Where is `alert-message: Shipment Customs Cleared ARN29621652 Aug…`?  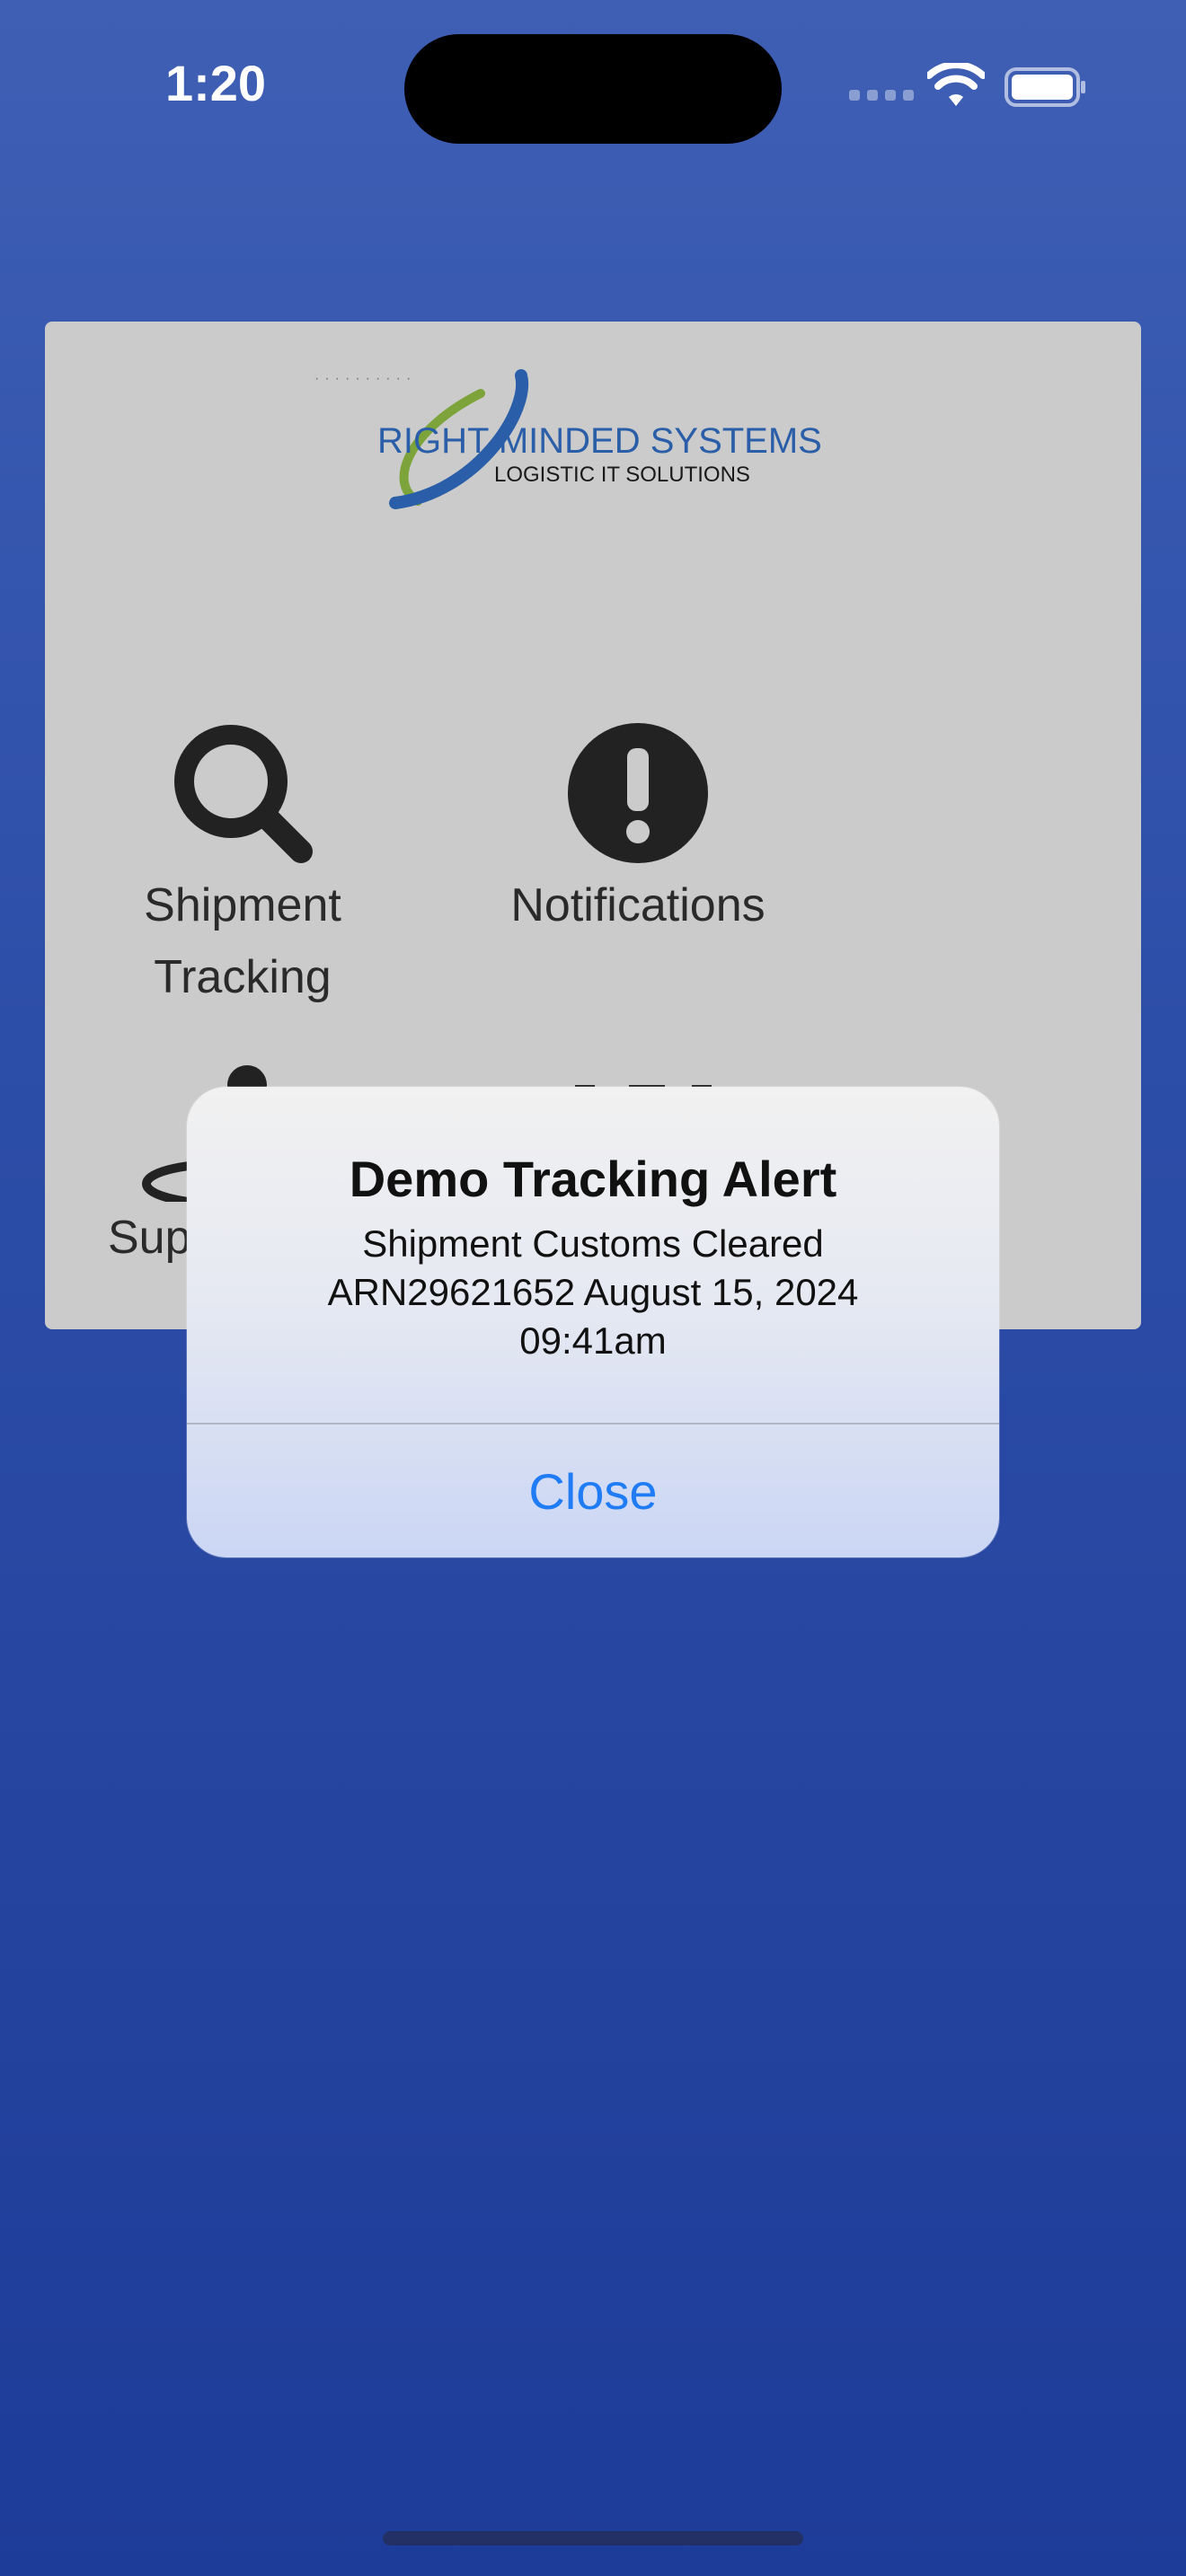 alert-message: Shipment Customs Cleared ARN29621652 Aug… is located at coordinates (593, 1292).